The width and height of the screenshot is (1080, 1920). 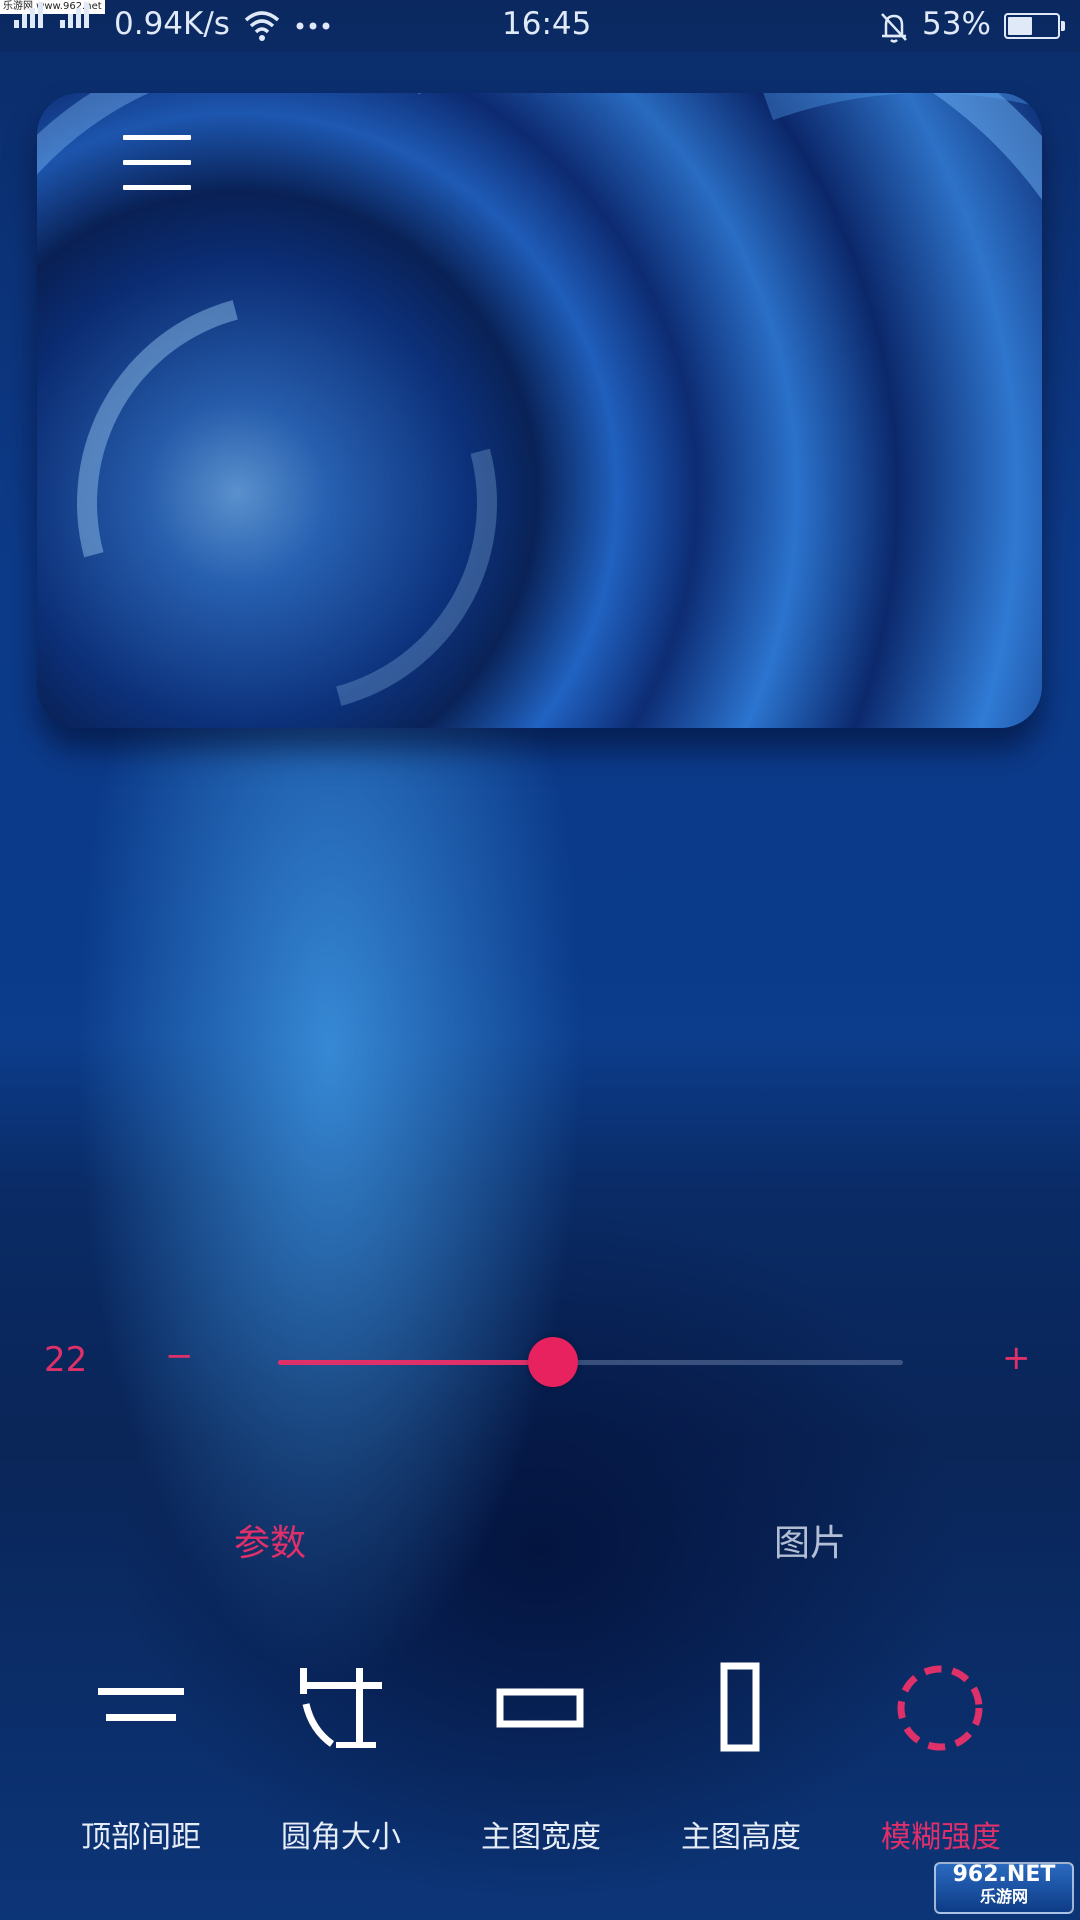 What do you see at coordinates (1004, 1874) in the screenshot?
I see `watermark-top: 962.NET` at bounding box center [1004, 1874].